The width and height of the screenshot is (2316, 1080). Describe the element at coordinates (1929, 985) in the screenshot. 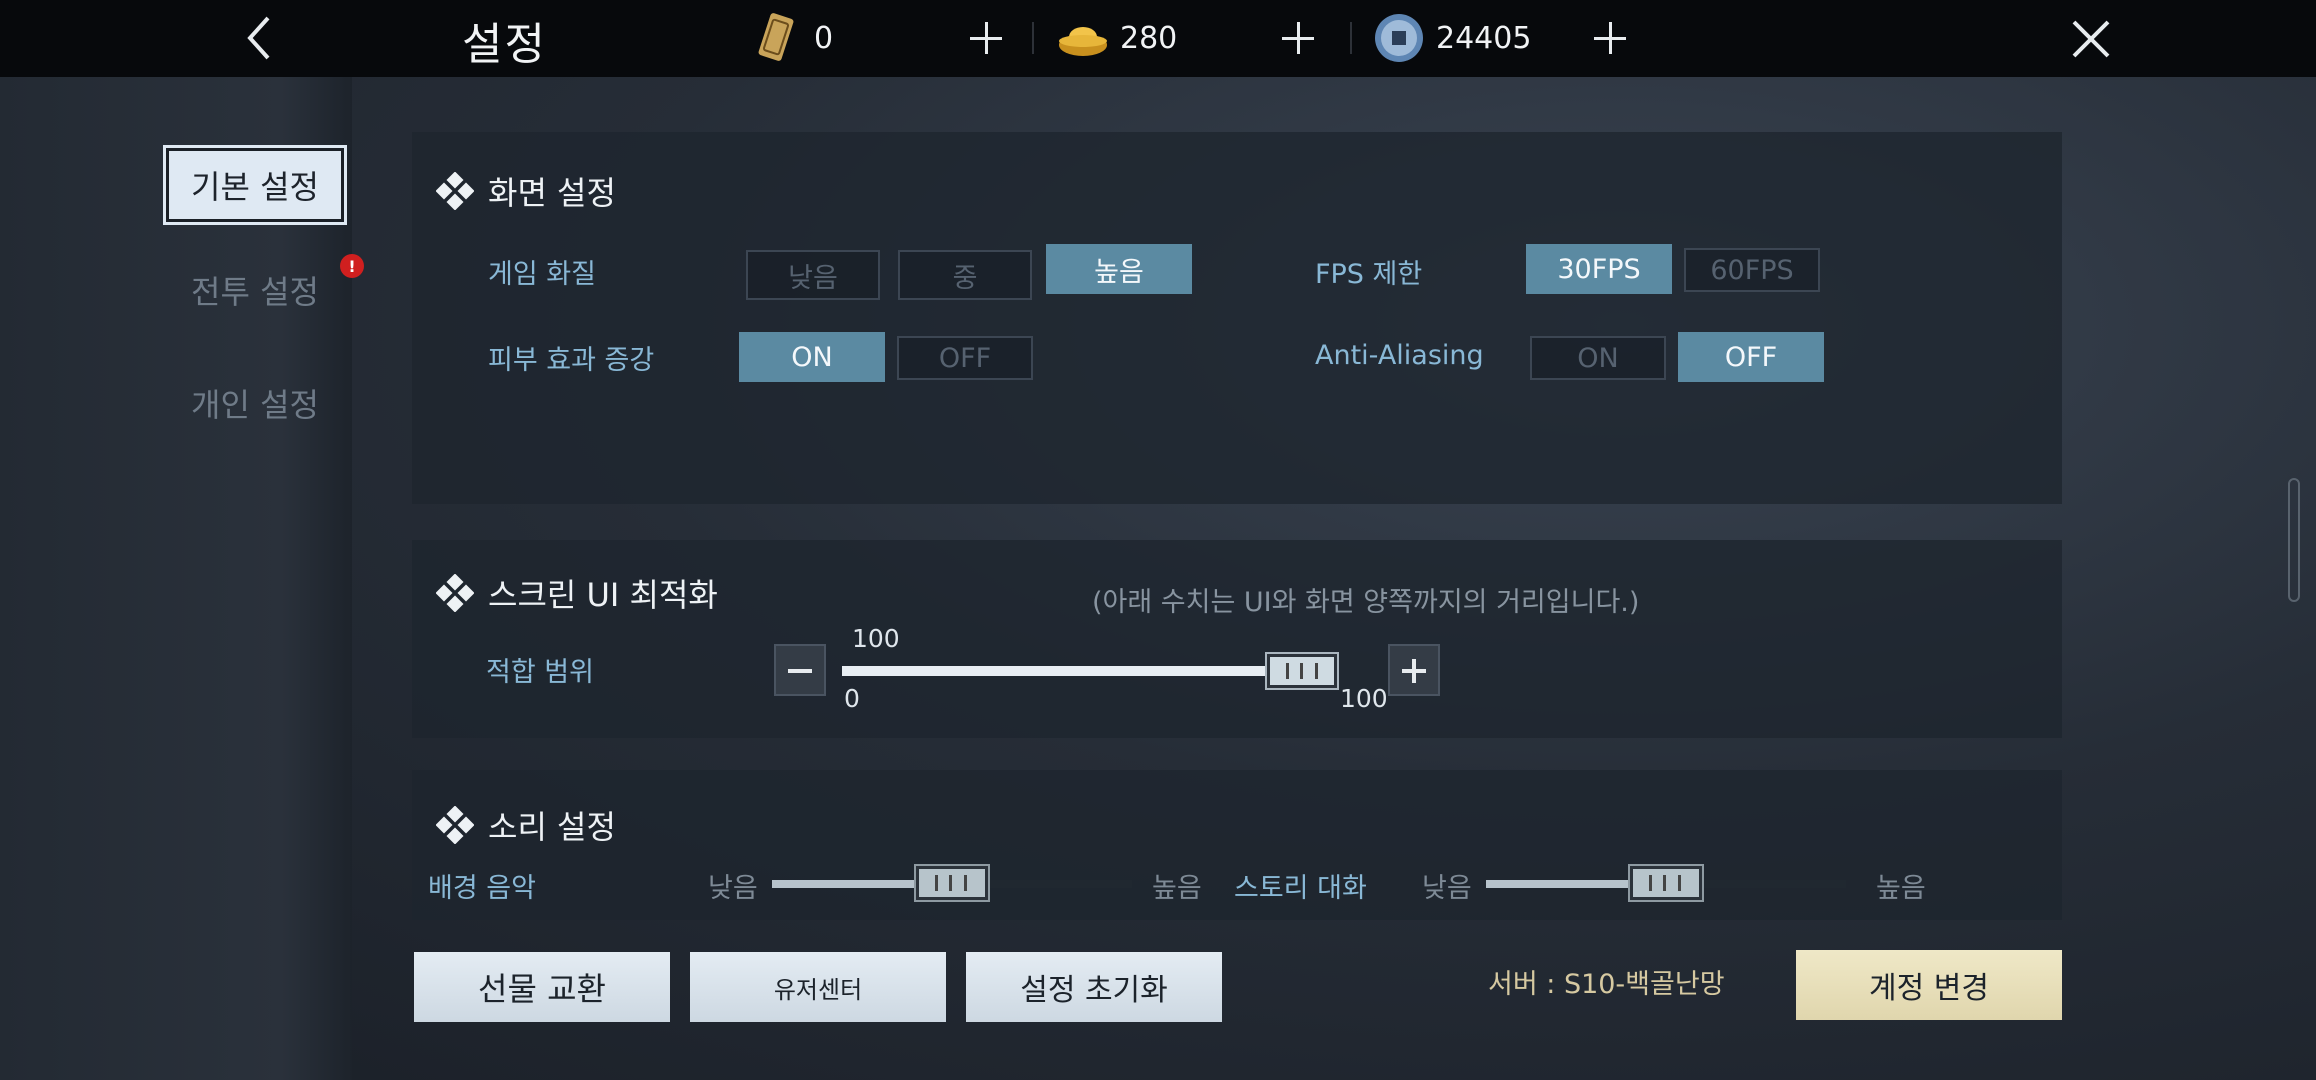

I see `change-account-button: 계정 변경` at that location.